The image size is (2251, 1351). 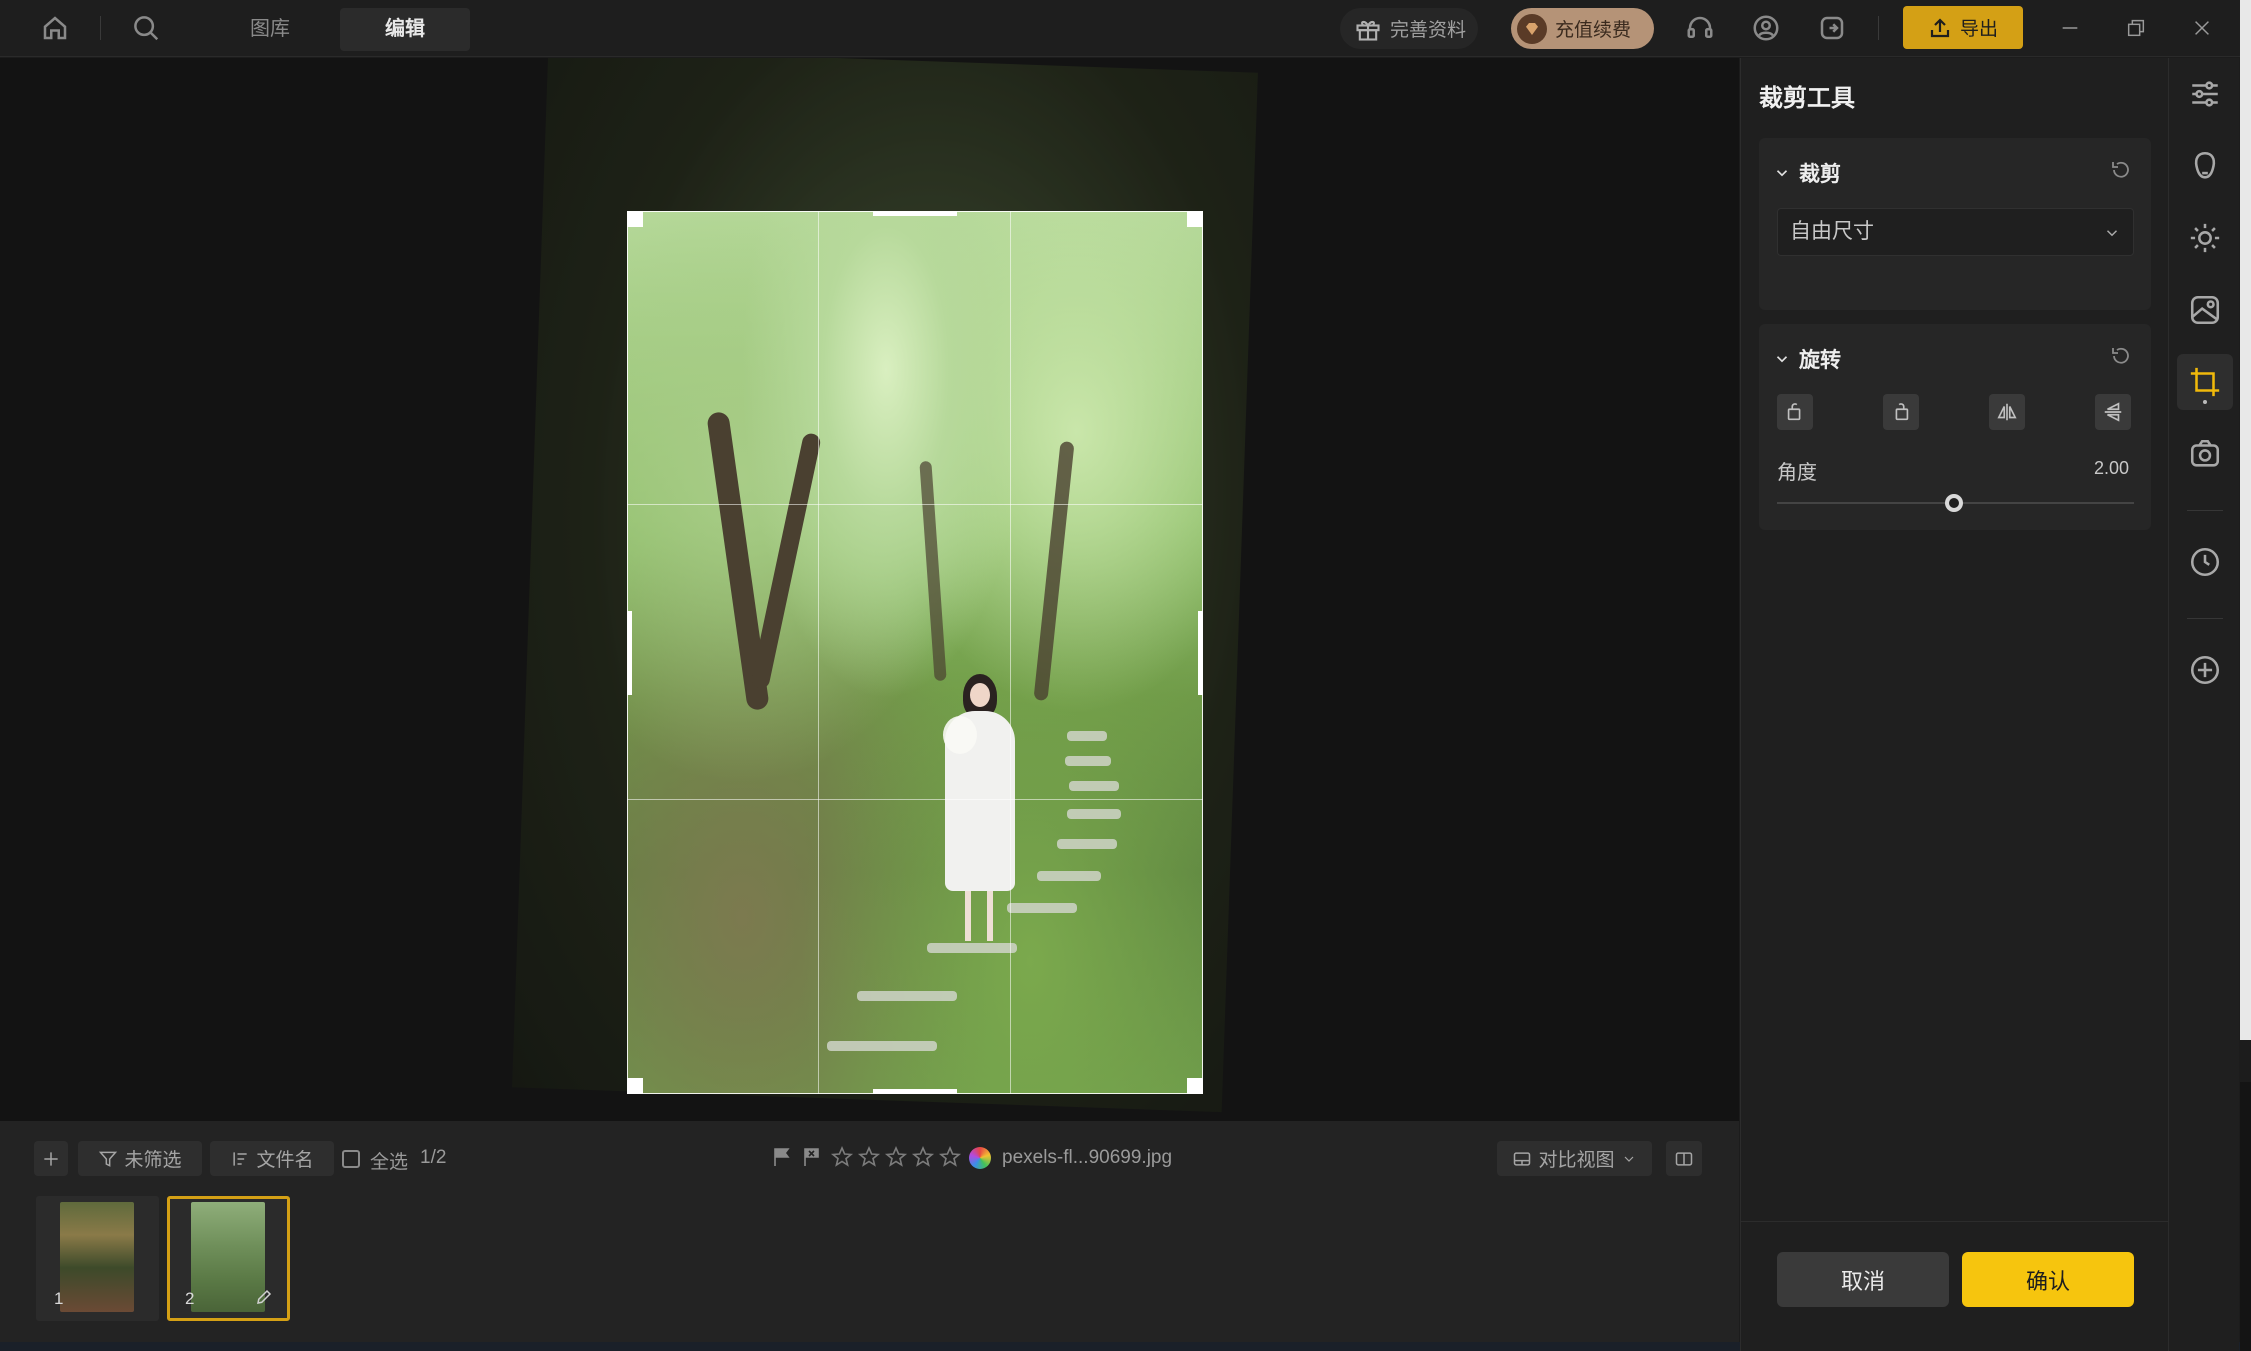 I want to click on compare-view-button: 对比视图, so click(x=1574, y=1158).